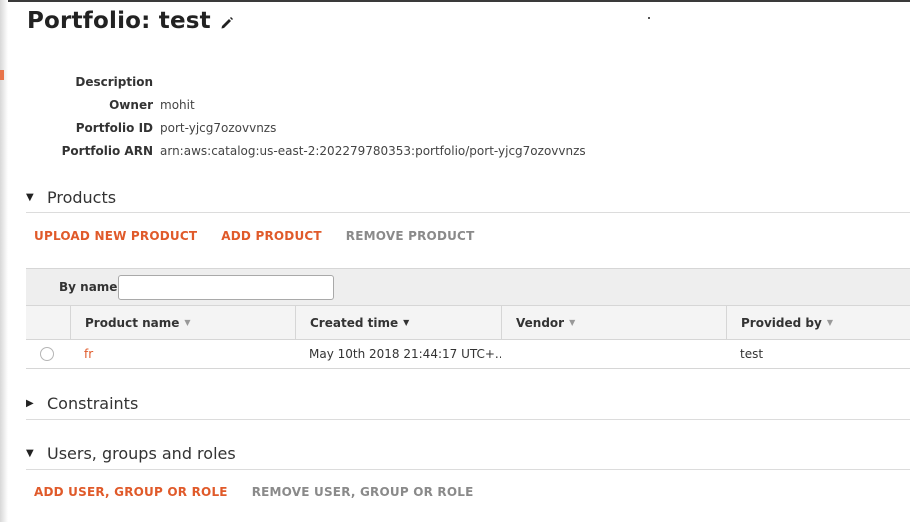  I want to click on detail-value: mohit, so click(177, 104).